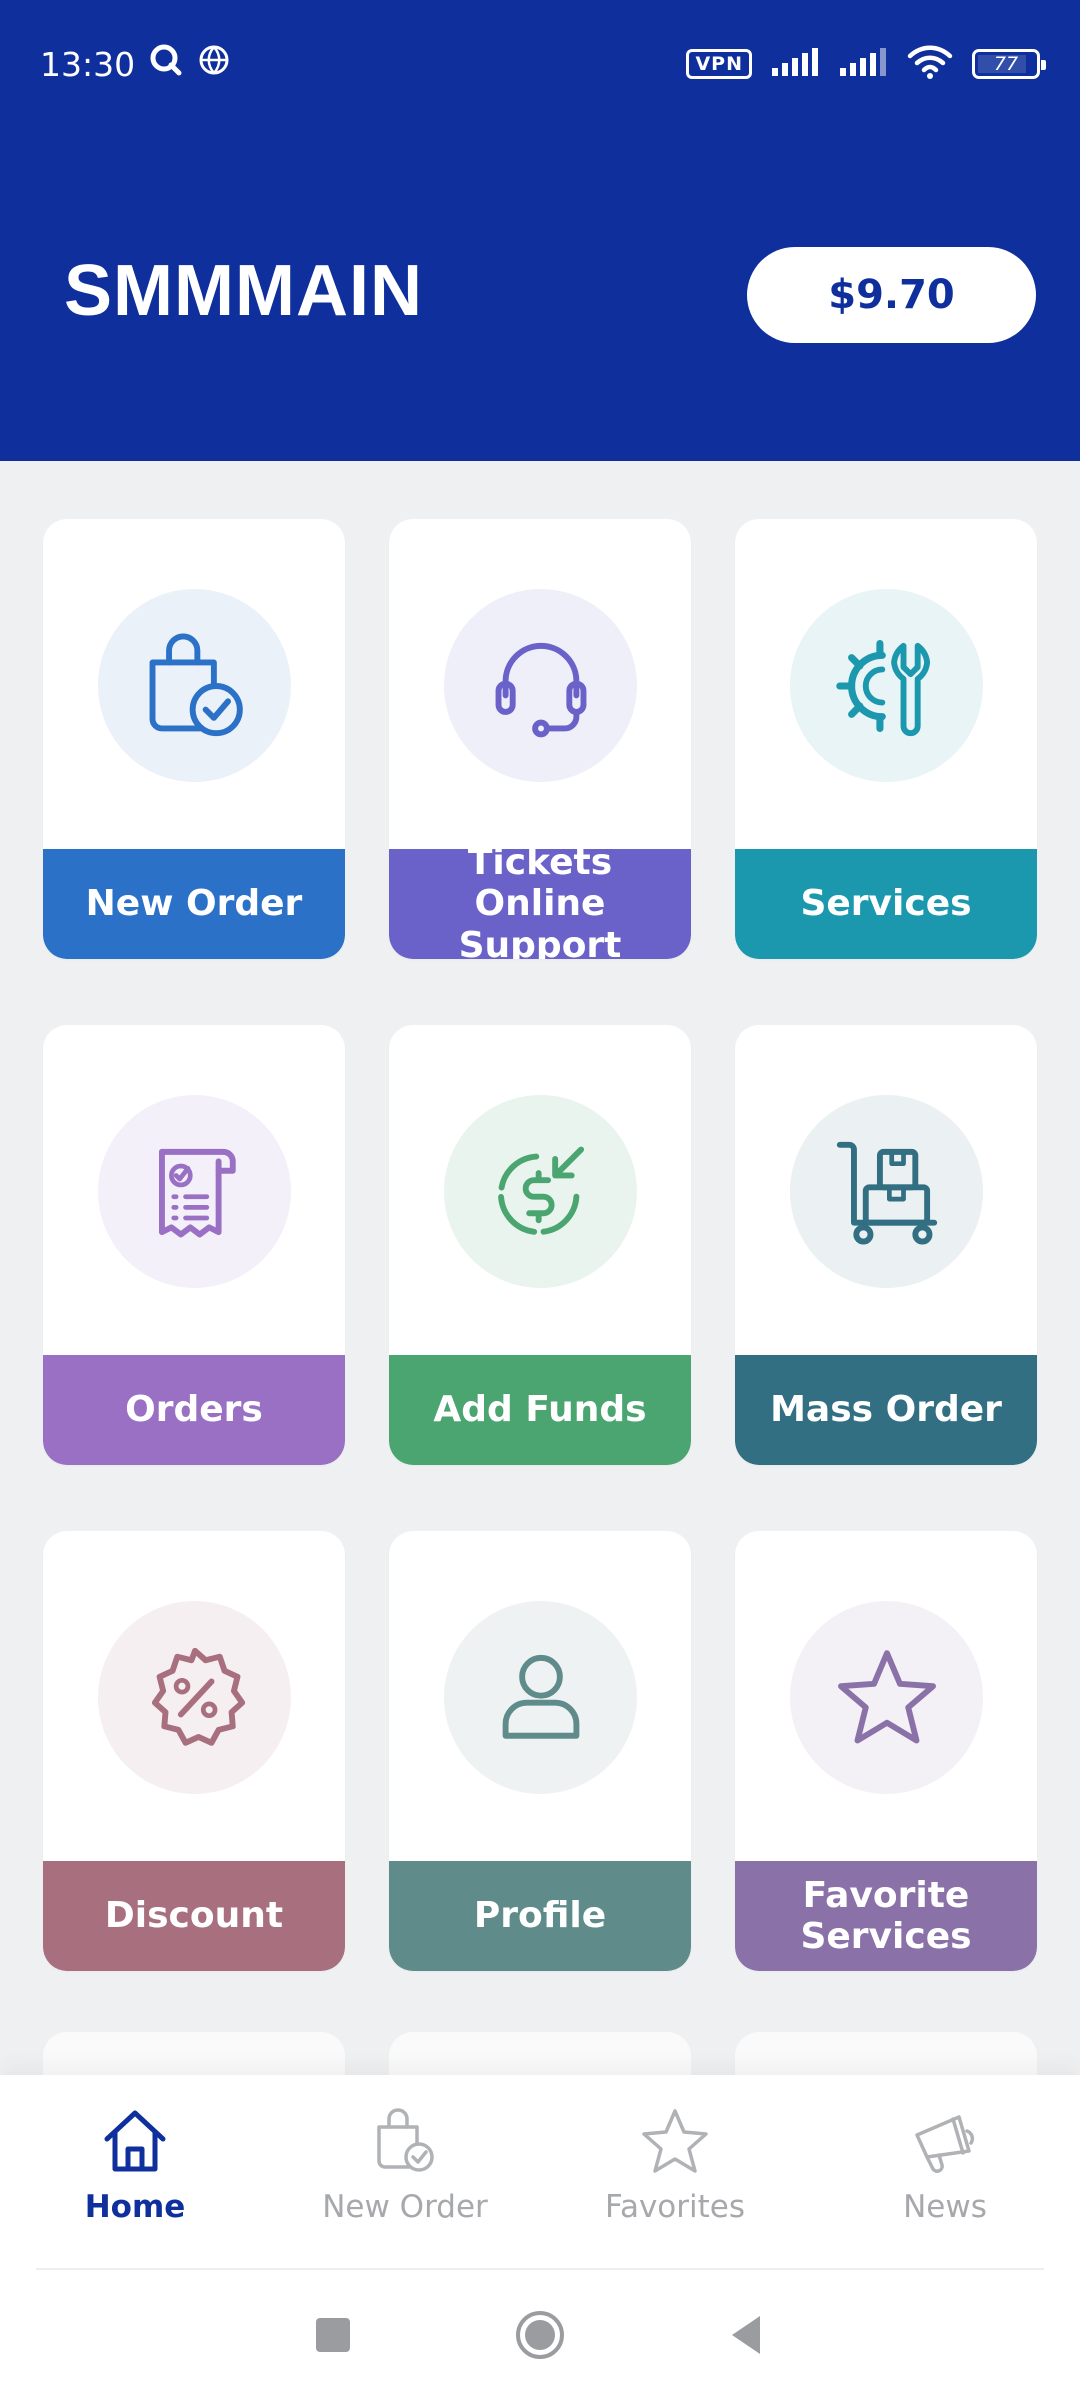  Describe the element at coordinates (166, 64) in the screenshot. I see `search-status-icon` at that location.